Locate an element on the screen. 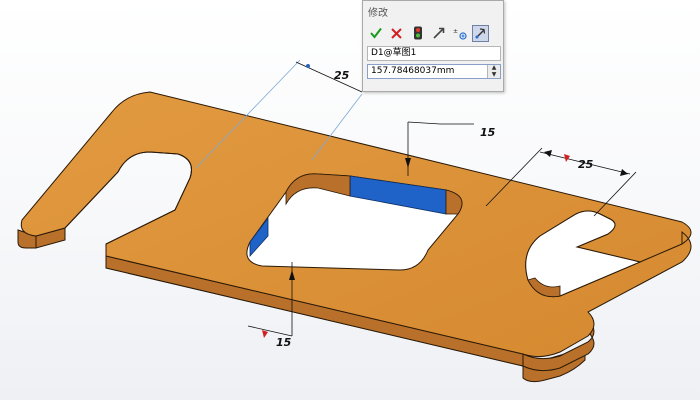 This screenshot has height=400, width=700. reverse-direction-button is located at coordinates (438, 33).